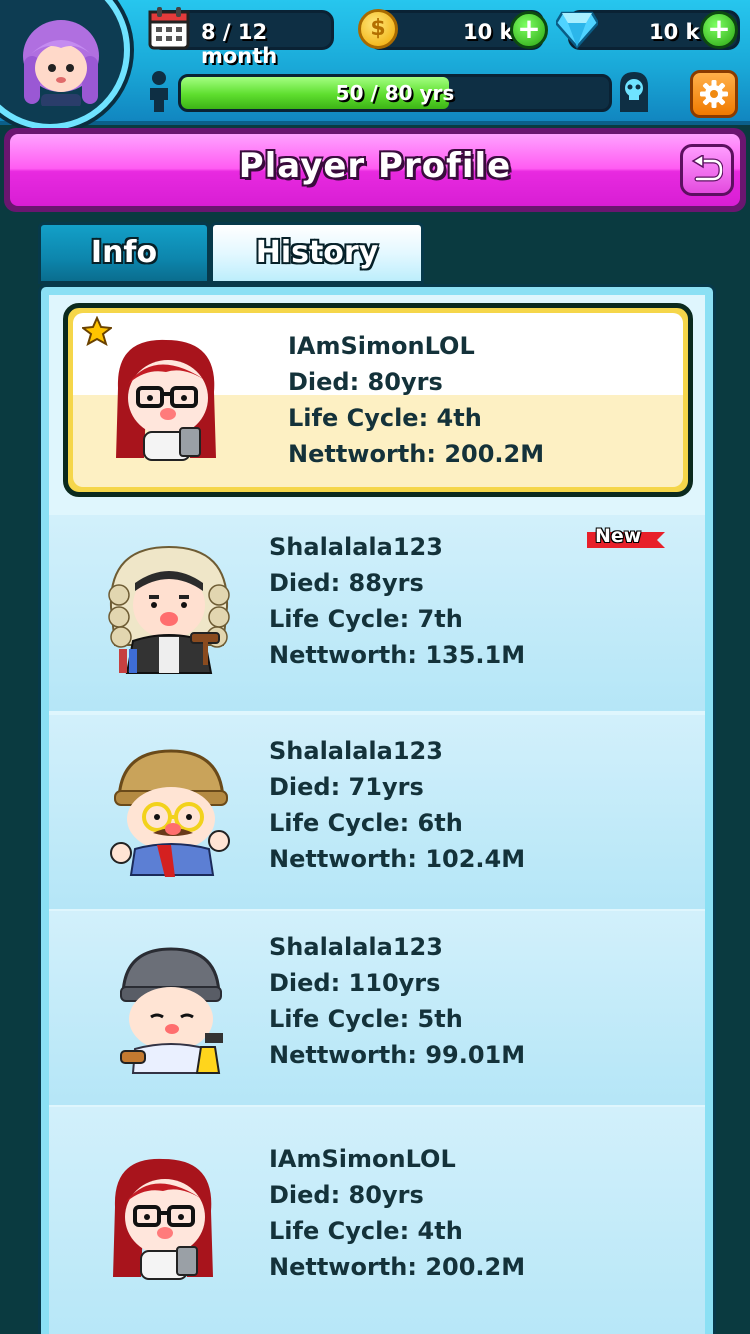  I want to click on networth: Nettworth: 99.01M, so click(397, 1055).